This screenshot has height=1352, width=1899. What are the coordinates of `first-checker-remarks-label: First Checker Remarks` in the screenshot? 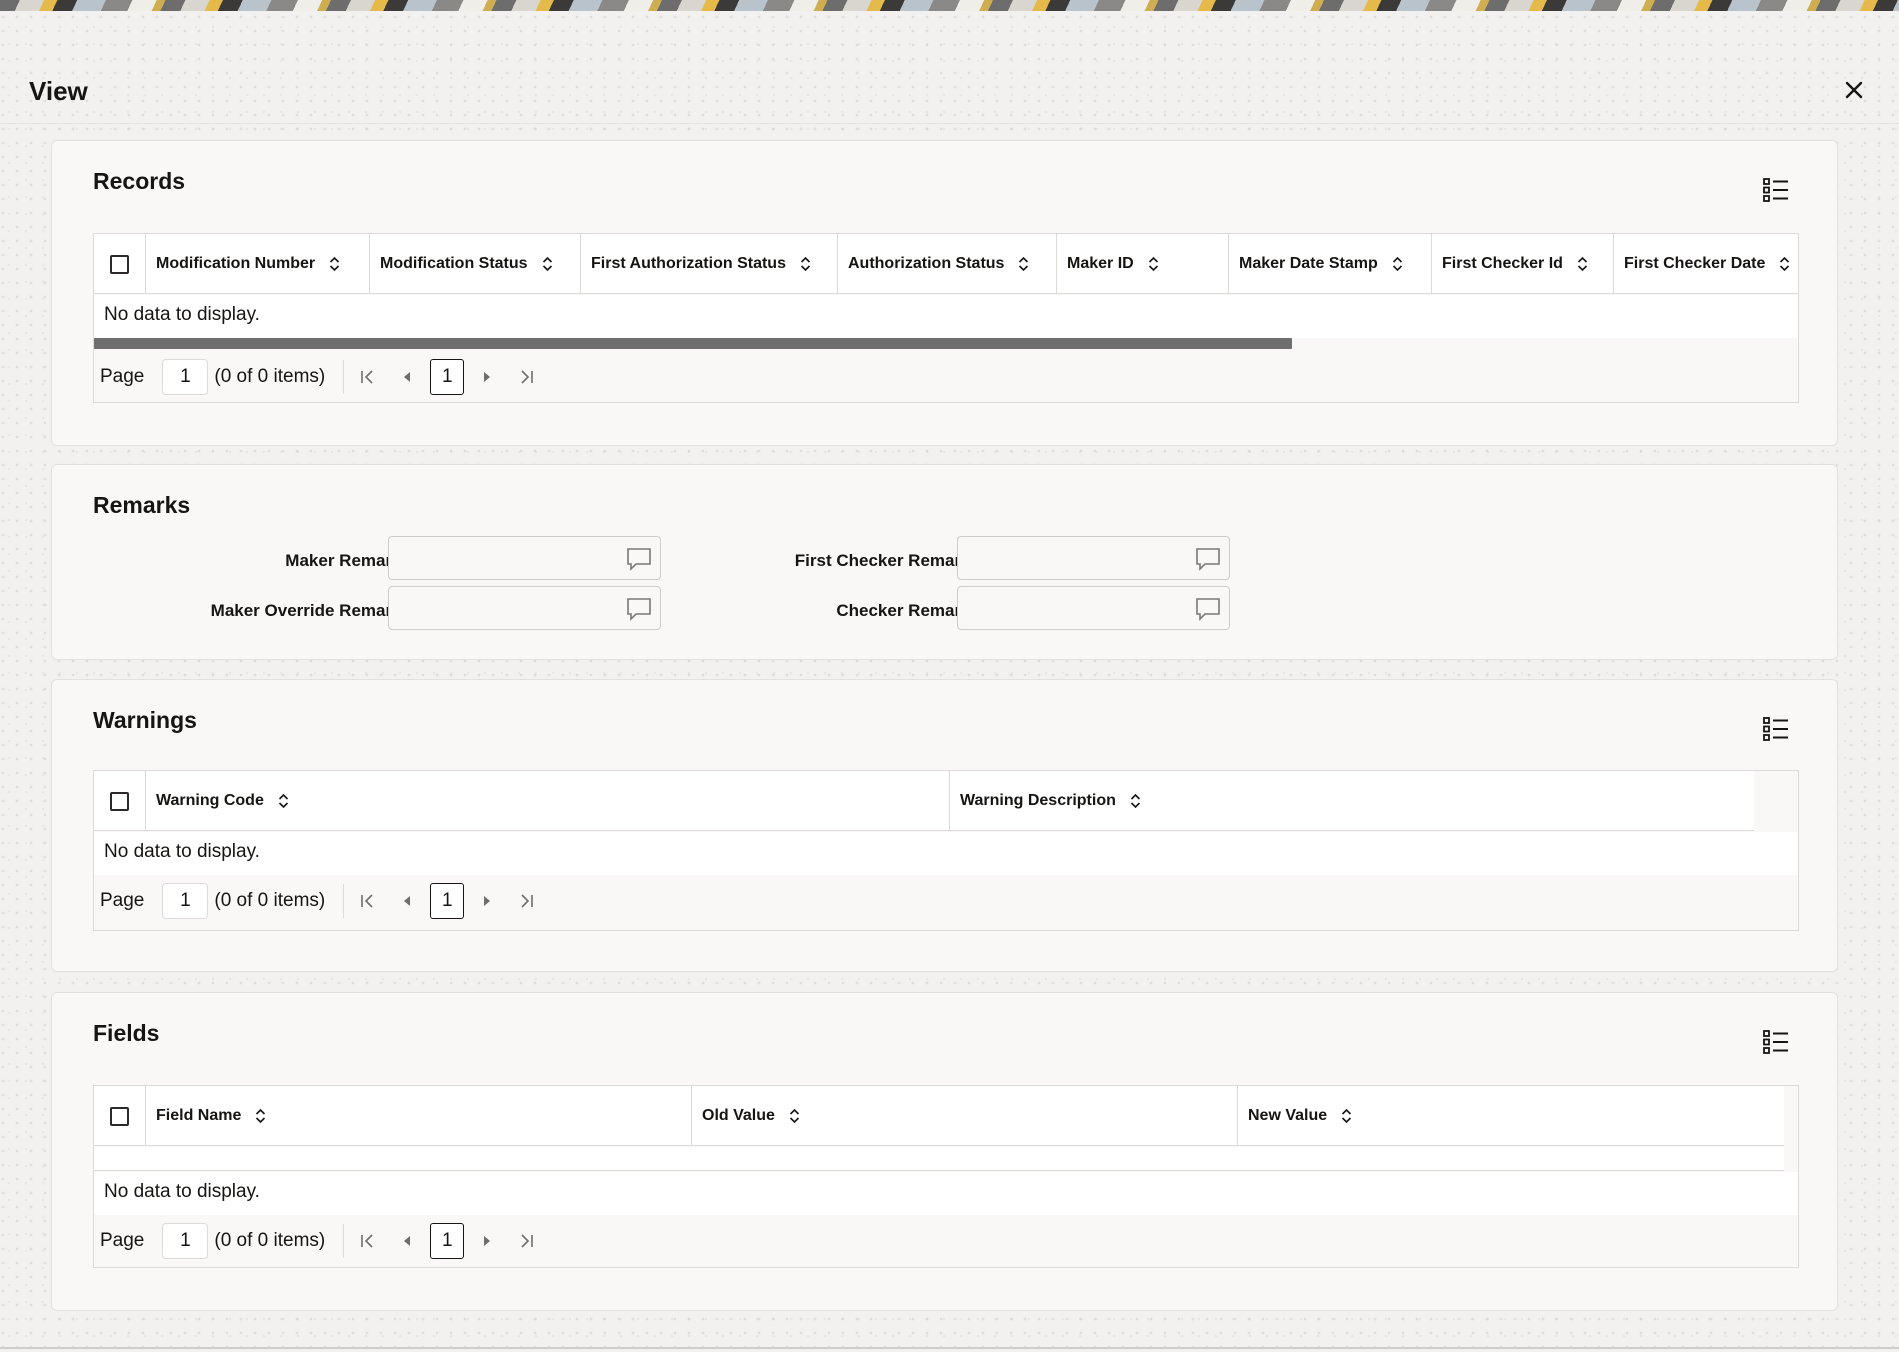 It's located at (887, 560).